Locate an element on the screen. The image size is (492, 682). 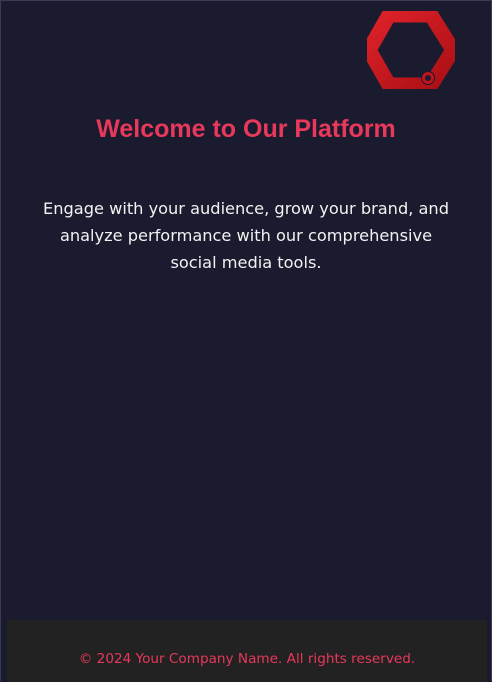
page-title: Welcome to Our Platform is located at coordinates (246, 129).